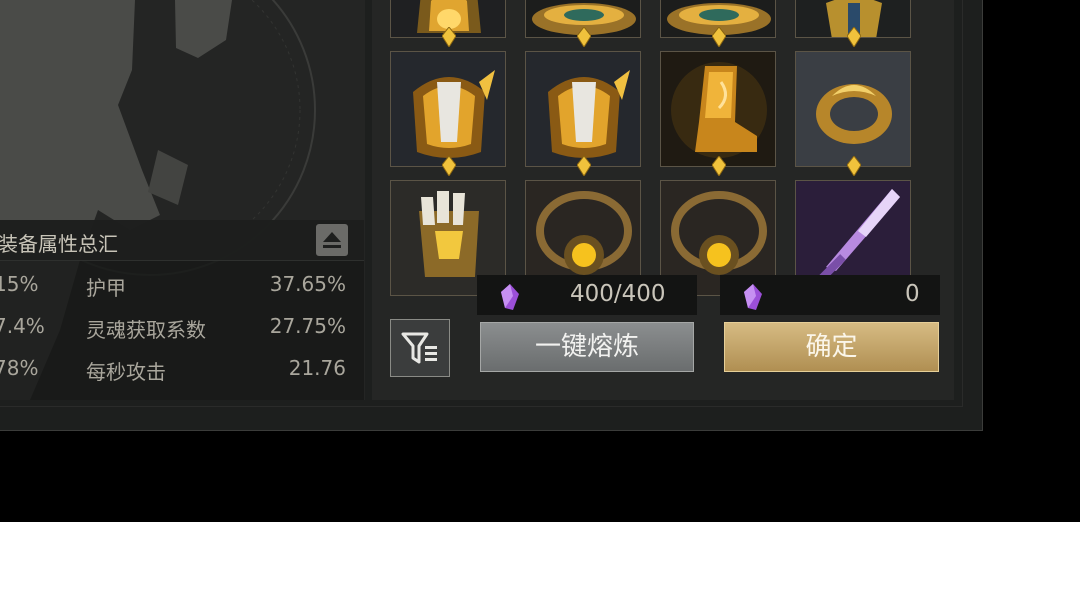 The height and width of the screenshot is (606, 1080). I want to click on item-slot-ring, so click(853, 109).